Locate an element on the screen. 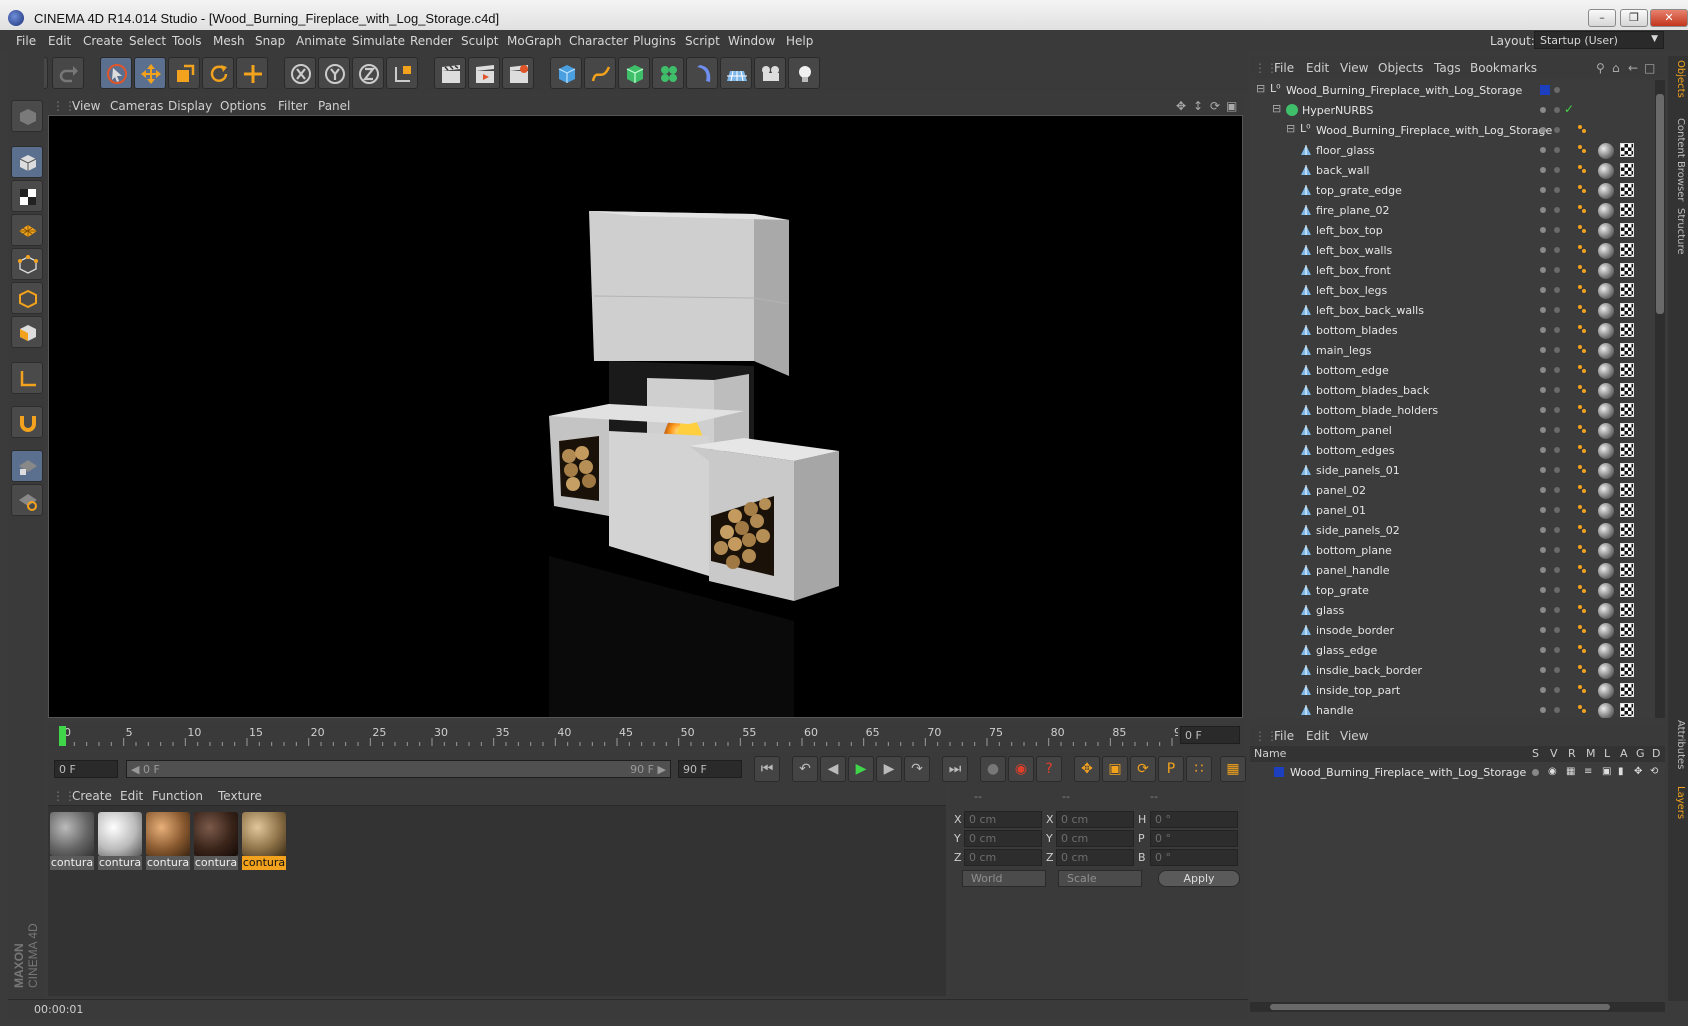 The image size is (1688, 1026). tree-row-object: left_box_front is located at coordinates (1452, 270).